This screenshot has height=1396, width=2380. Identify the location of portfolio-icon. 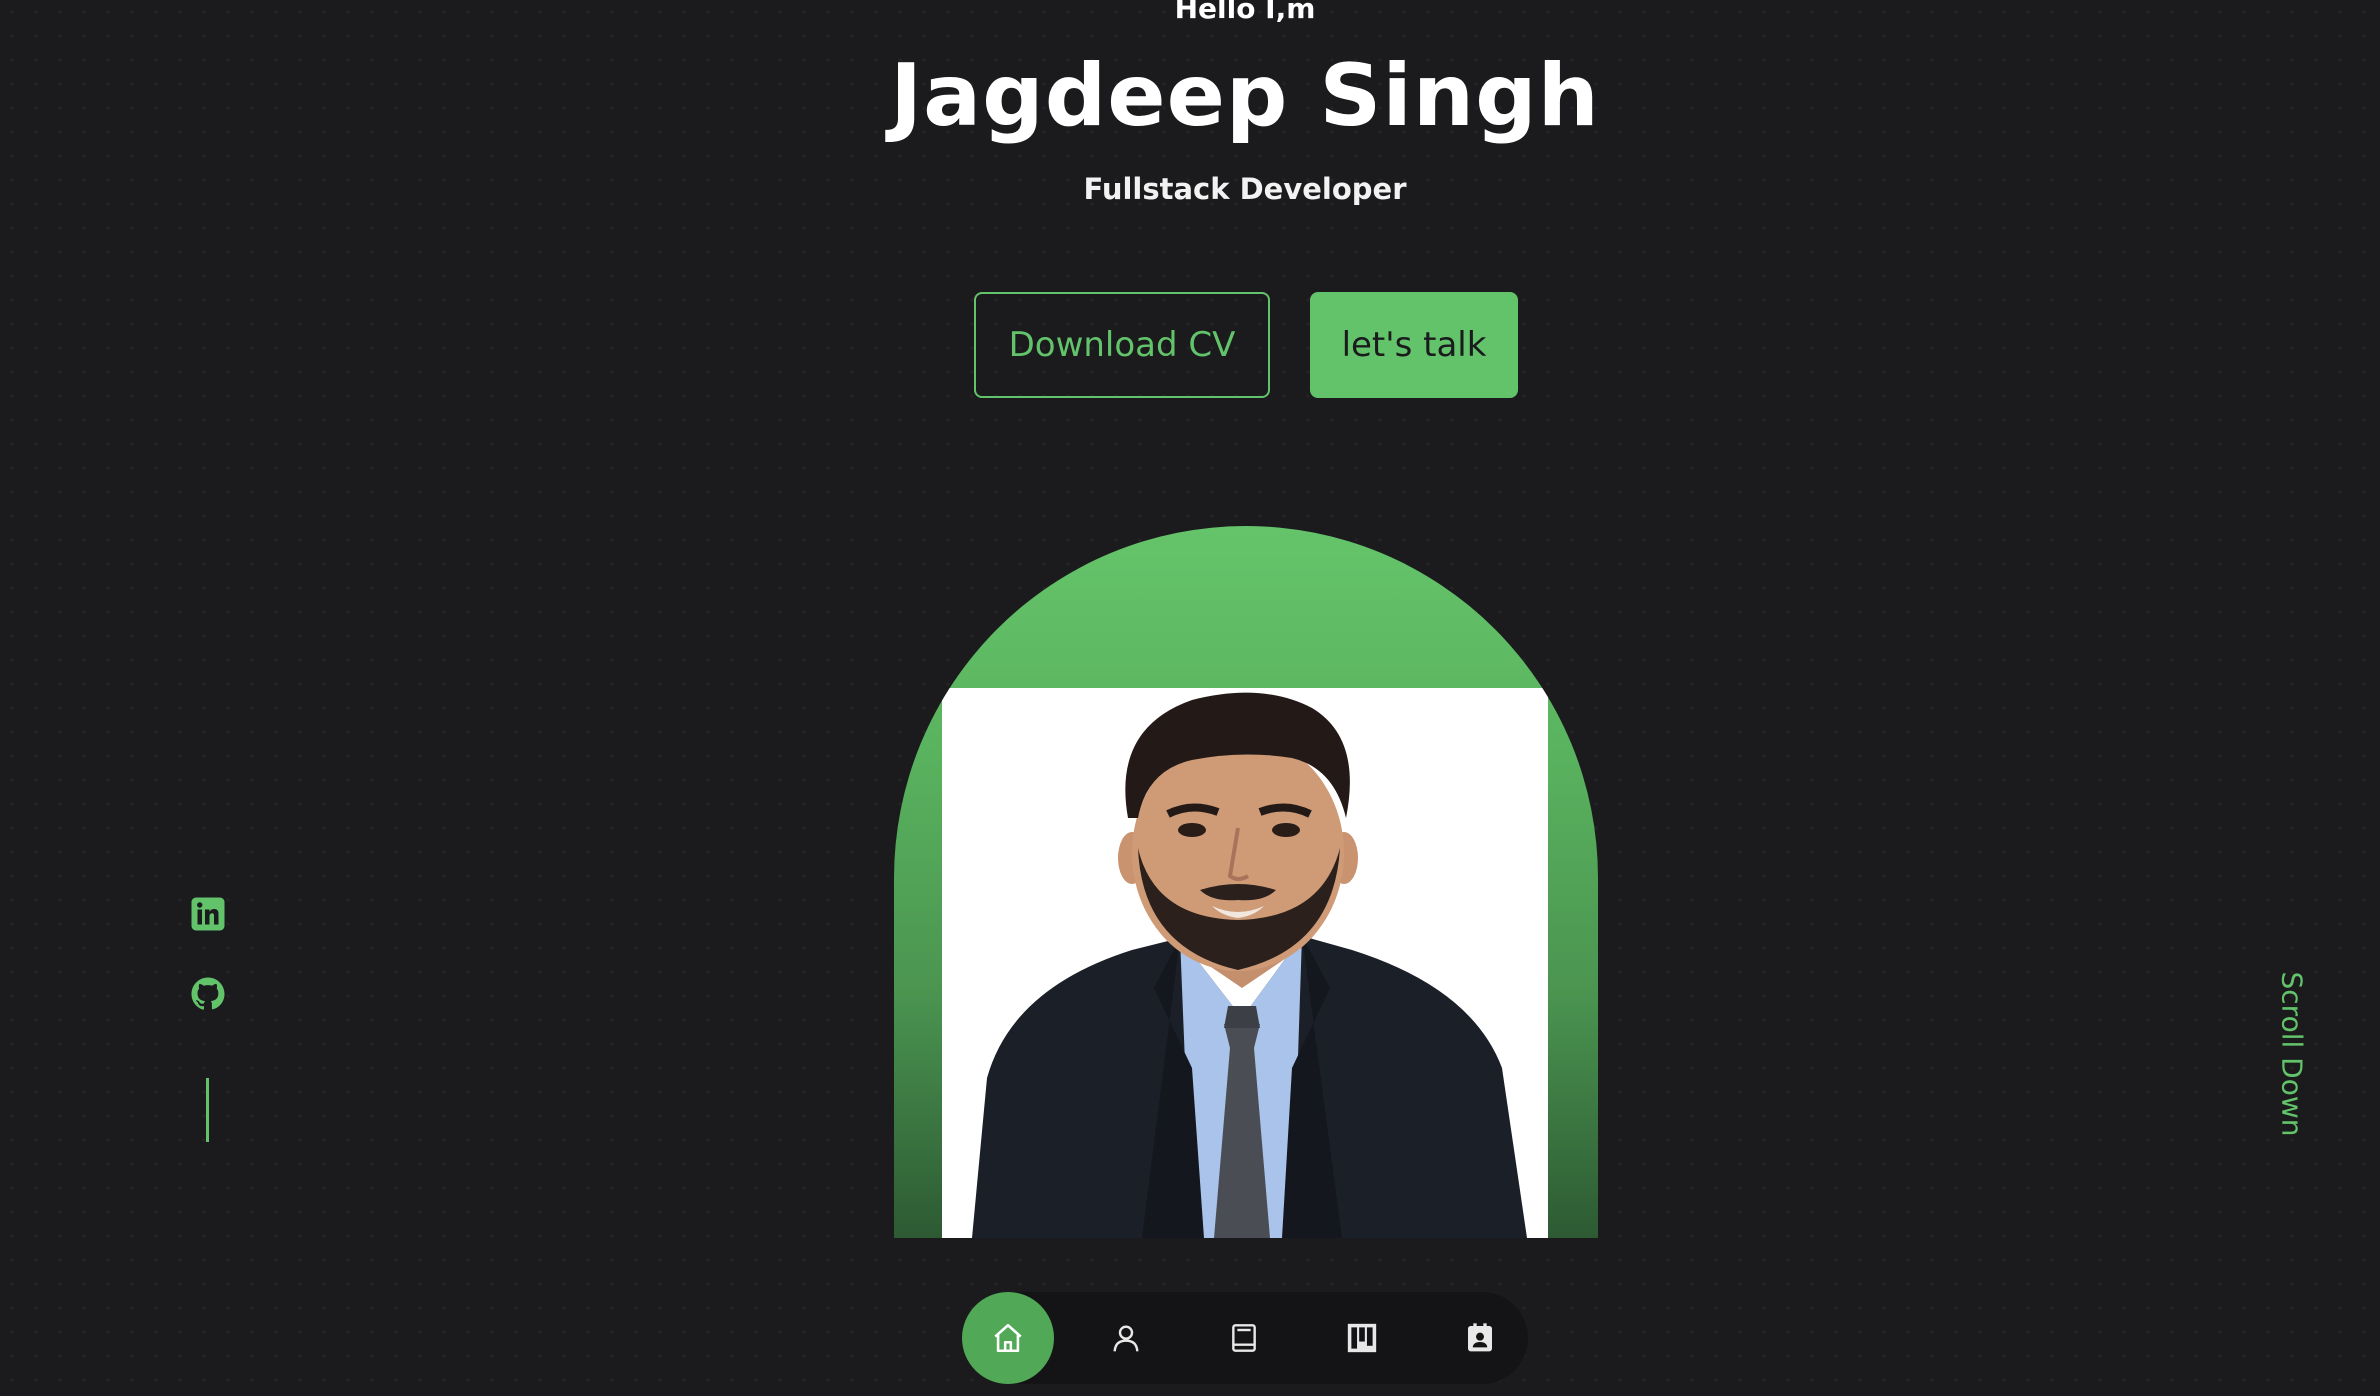
(1362, 1338).